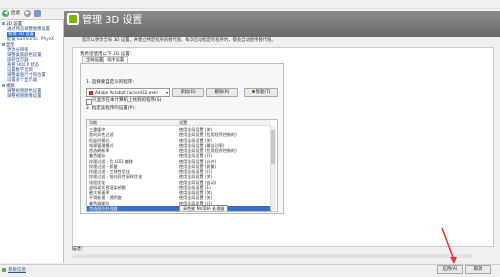 The width and height of the screenshot is (500, 277). I want to click on row-setting: 使用全局设置 (允许), so click(197, 161).